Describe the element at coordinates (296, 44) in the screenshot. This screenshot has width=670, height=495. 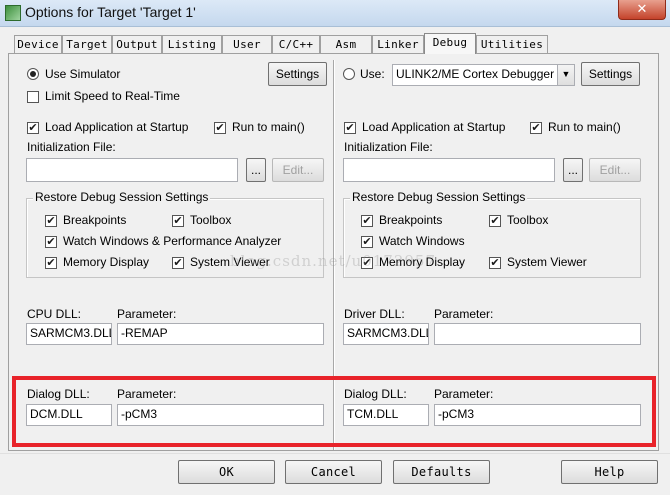
I see `tab-cpp: C/C++` at that location.